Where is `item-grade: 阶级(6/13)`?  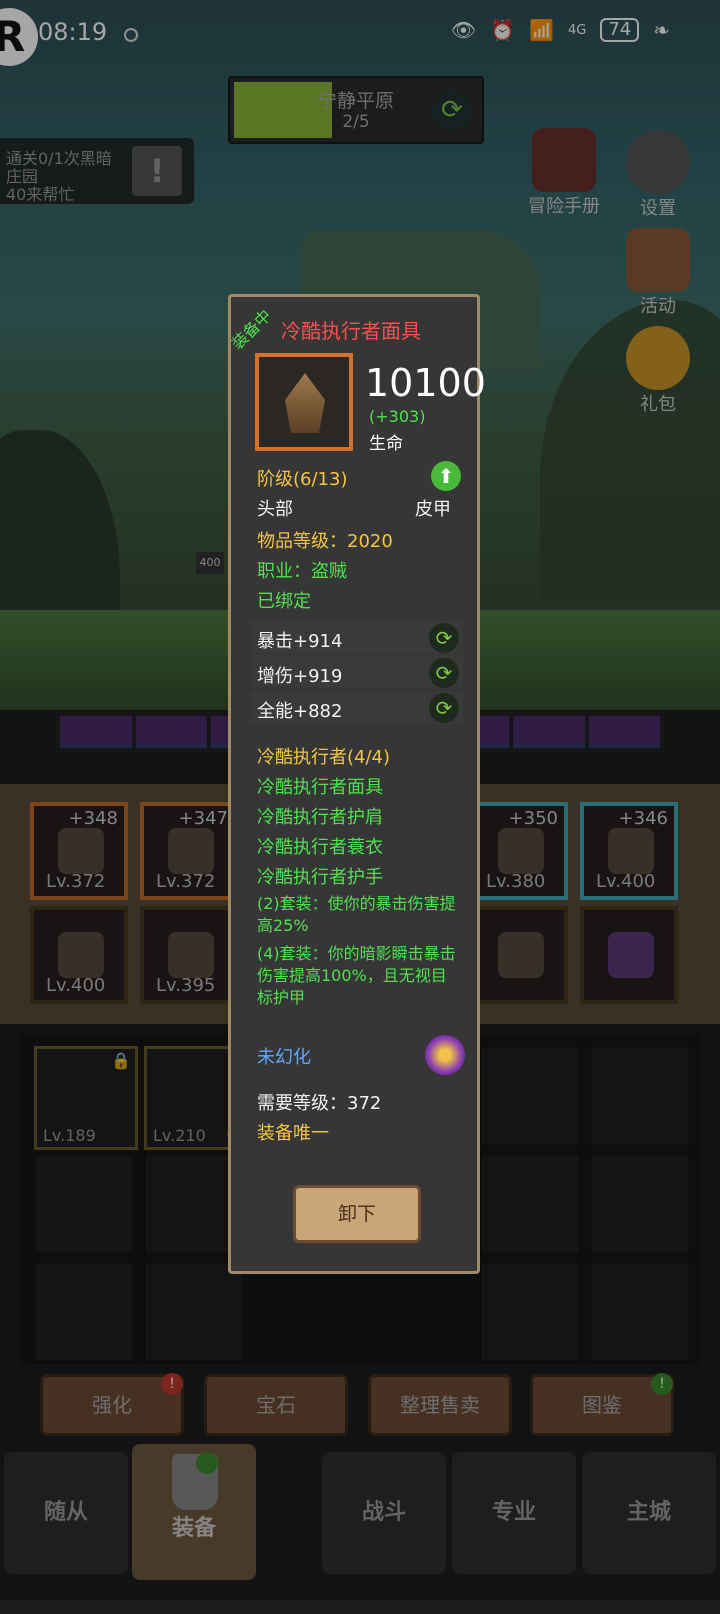 item-grade: 阶级(6/13) is located at coordinates (302, 479).